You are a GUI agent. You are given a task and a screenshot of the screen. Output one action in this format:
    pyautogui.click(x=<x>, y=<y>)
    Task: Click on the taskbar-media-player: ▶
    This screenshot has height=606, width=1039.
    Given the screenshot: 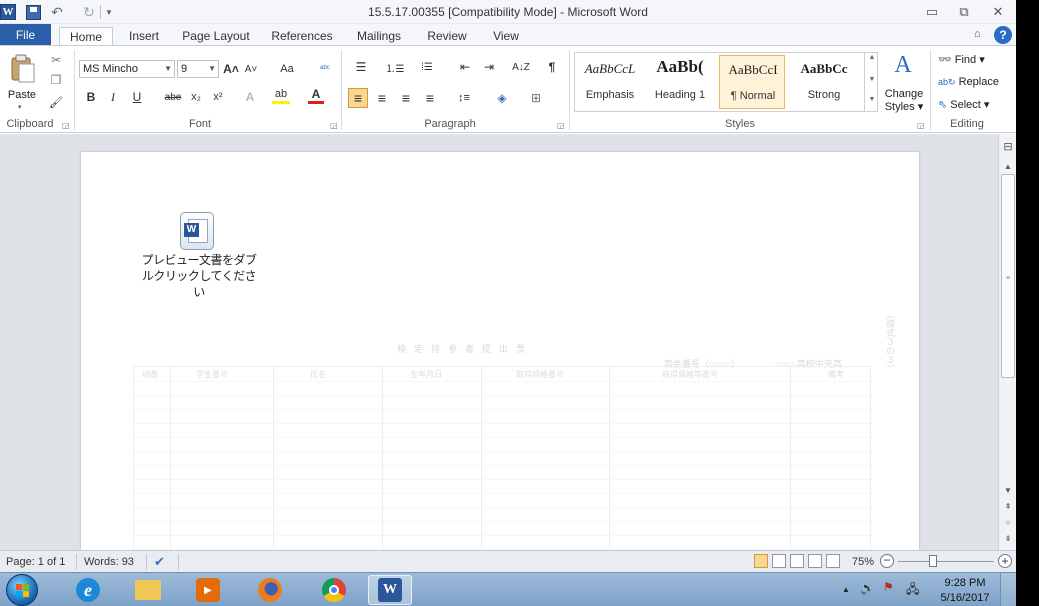 What is the action you would take?
    pyautogui.click(x=208, y=590)
    